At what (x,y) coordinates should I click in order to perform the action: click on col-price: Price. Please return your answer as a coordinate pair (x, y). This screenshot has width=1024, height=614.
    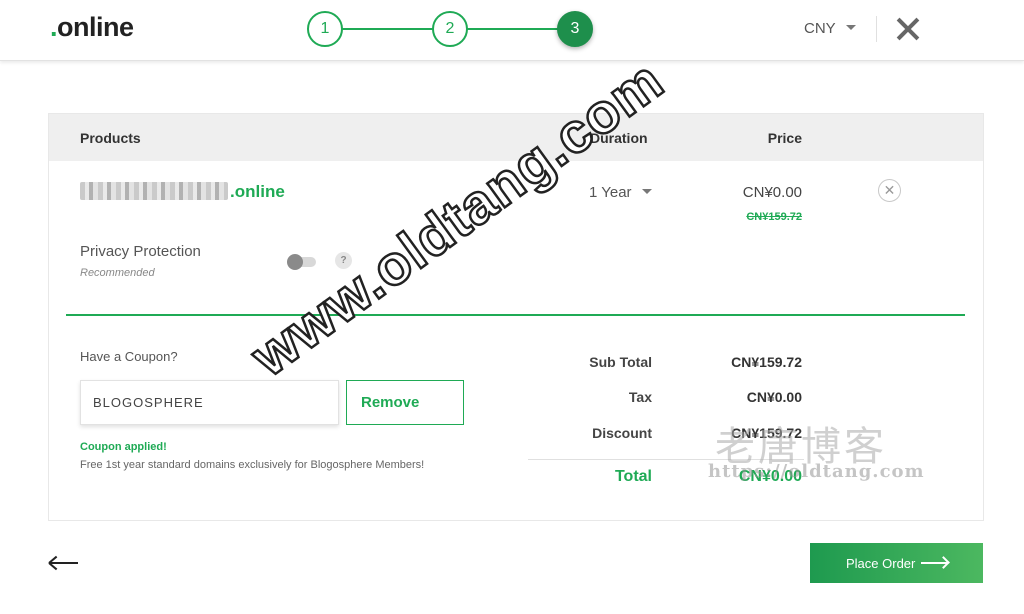
    Looking at the image, I should click on (784, 138).